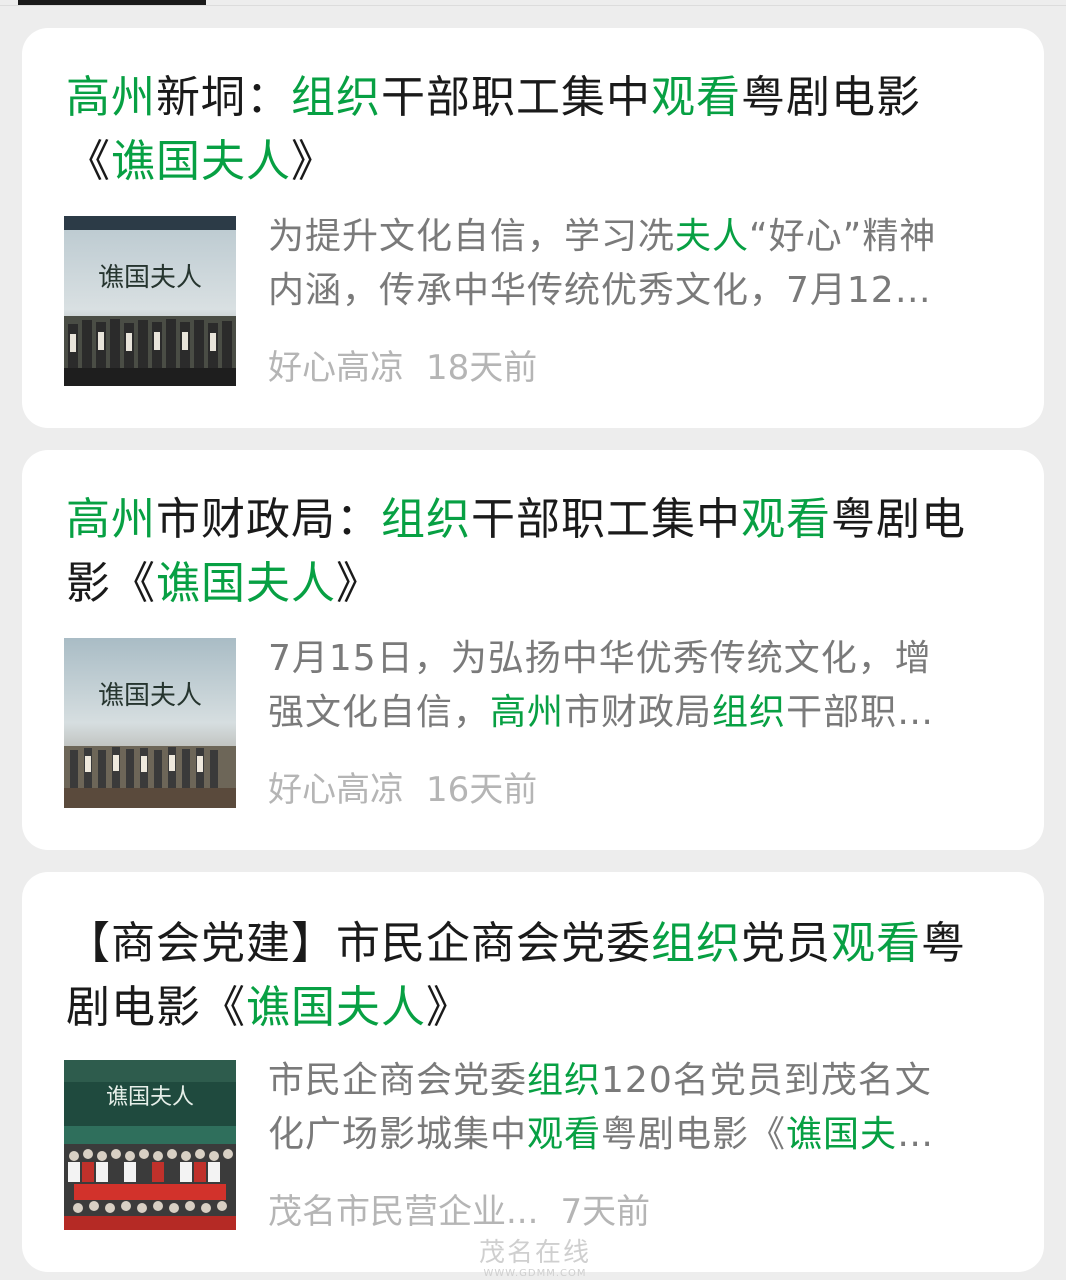 This screenshot has width=1066, height=1280. What do you see at coordinates (605, 1212) in the screenshot?
I see `result-time: 7天前` at bounding box center [605, 1212].